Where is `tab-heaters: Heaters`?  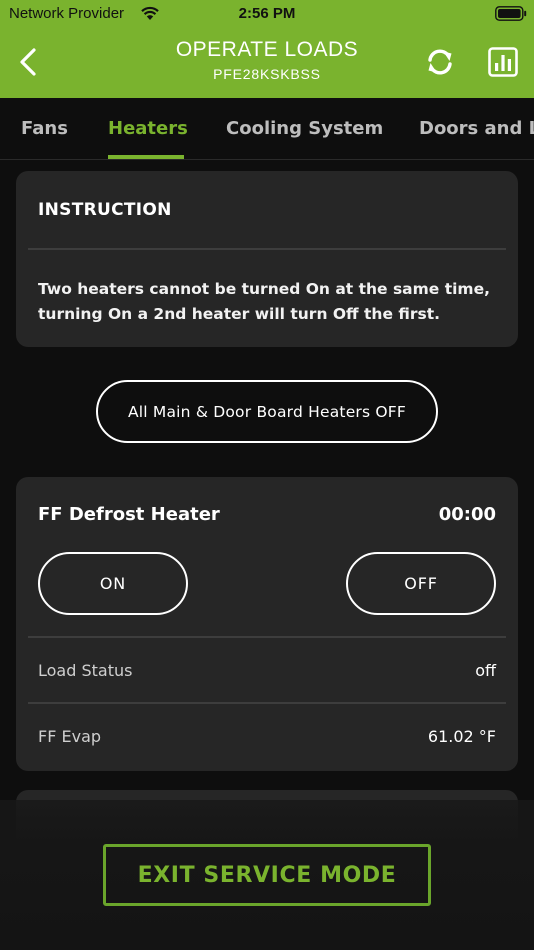 tab-heaters: Heaters is located at coordinates (148, 128).